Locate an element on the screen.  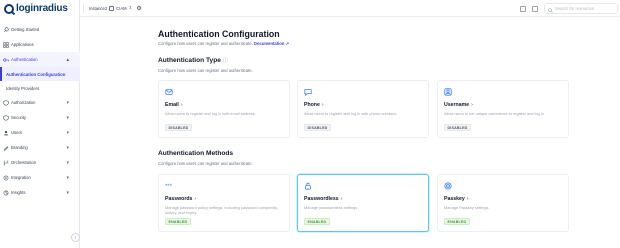
documentation-link: Documentation ↗ is located at coordinates (271, 43).